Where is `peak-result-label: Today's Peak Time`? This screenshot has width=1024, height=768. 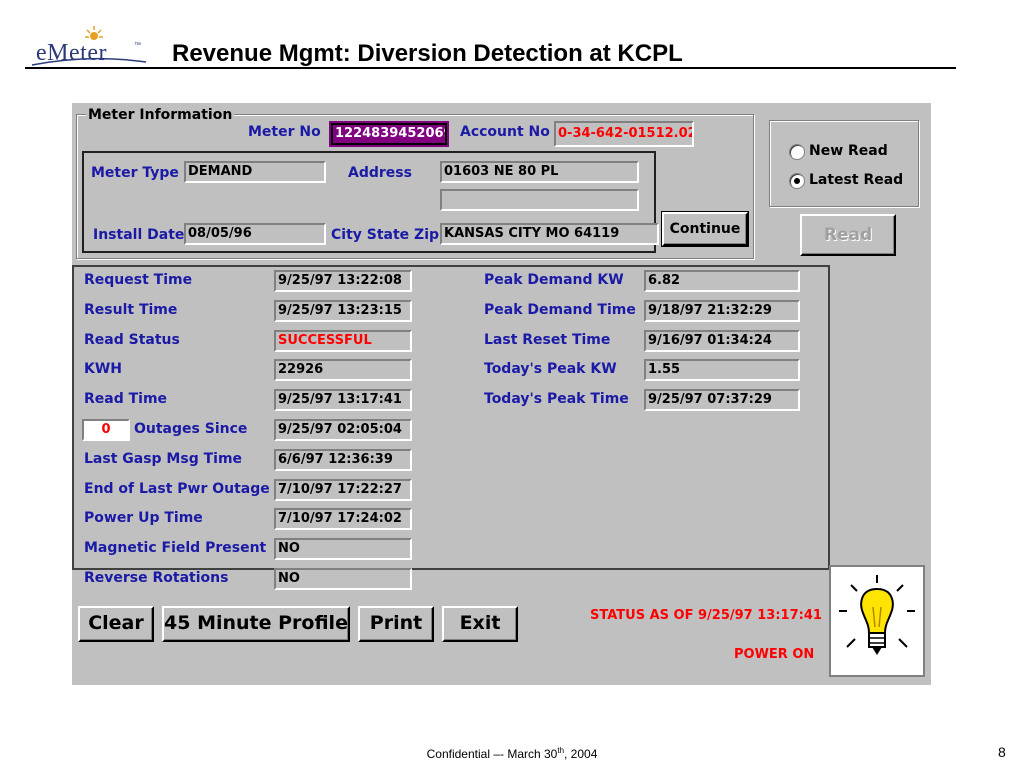
peak-result-label: Today's Peak Time is located at coordinates (556, 399).